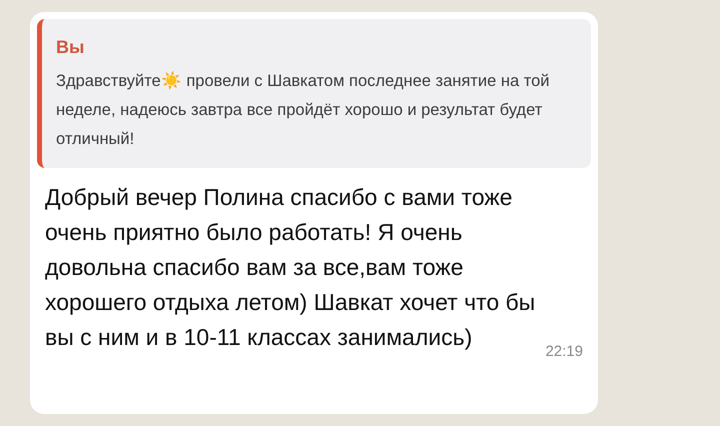 The height and width of the screenshot is (426, 720). Describe the element at coordinates (303, 110) in the screenshot. I see `quote-text: Здравствуйте☀ провели с Шавкатом последнее занятие на той неделе, надеюсь завтра все пройдёт хорошо и результат будет отличный!` at that location.